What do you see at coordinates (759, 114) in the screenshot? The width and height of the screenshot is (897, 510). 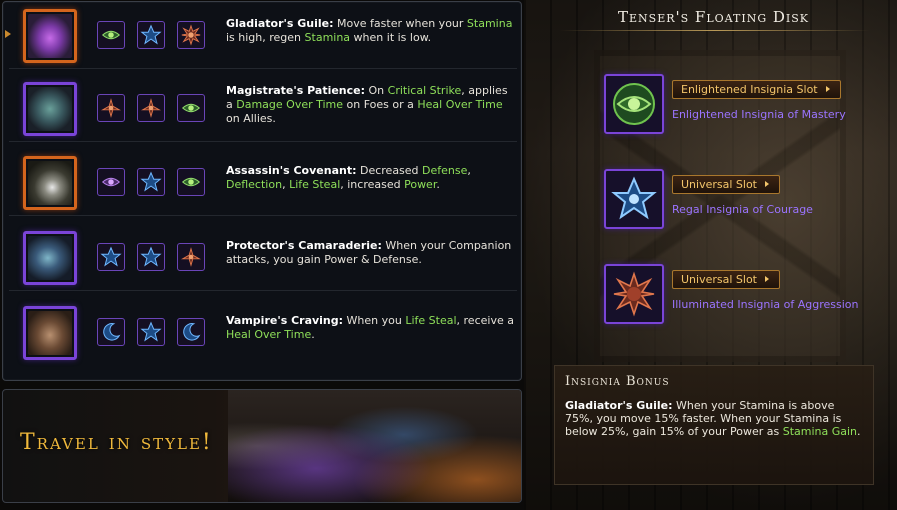 I see `insignia-name: Enlightened Insignia of Mastery` at bounding box center [759, 114].